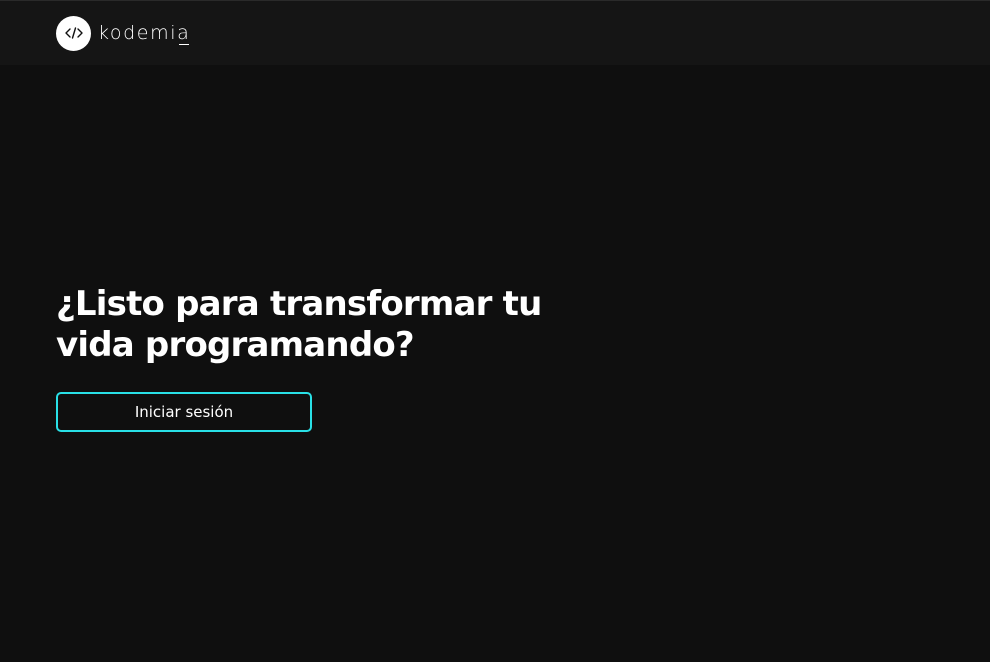  Describe the element at coordinates (184, 412) in the screenshot. I see `login-button: Iniciar sesión` at that location.